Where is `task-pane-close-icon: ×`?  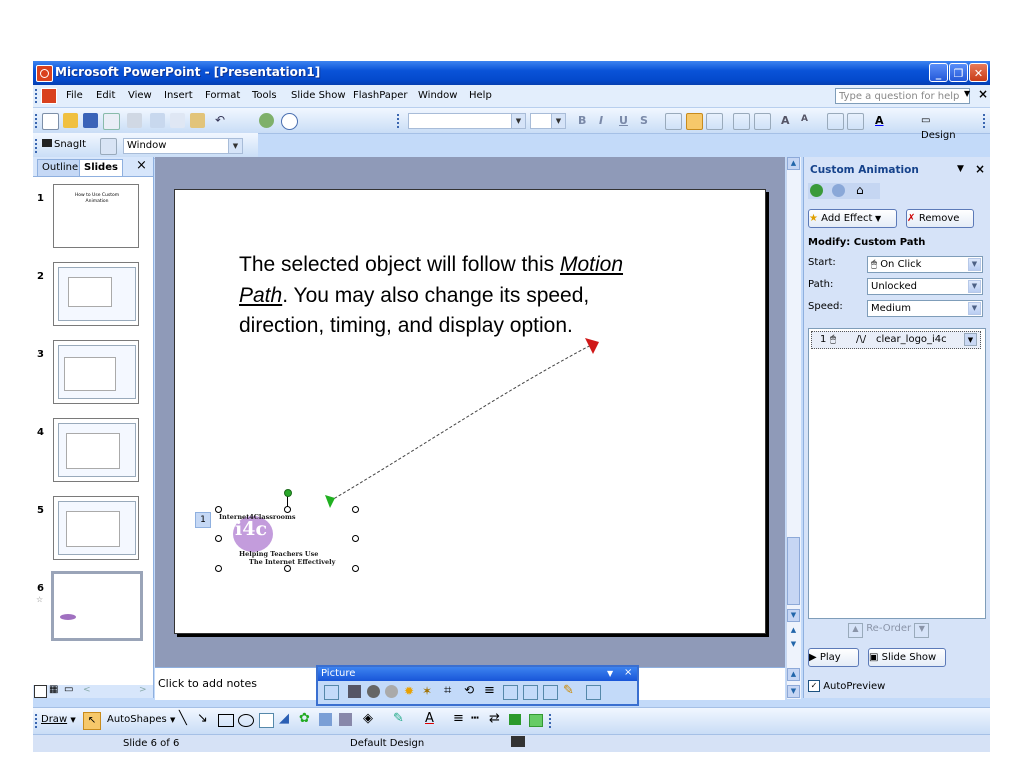
task-pane-close-icon: × is located at coordinates (980, 169).